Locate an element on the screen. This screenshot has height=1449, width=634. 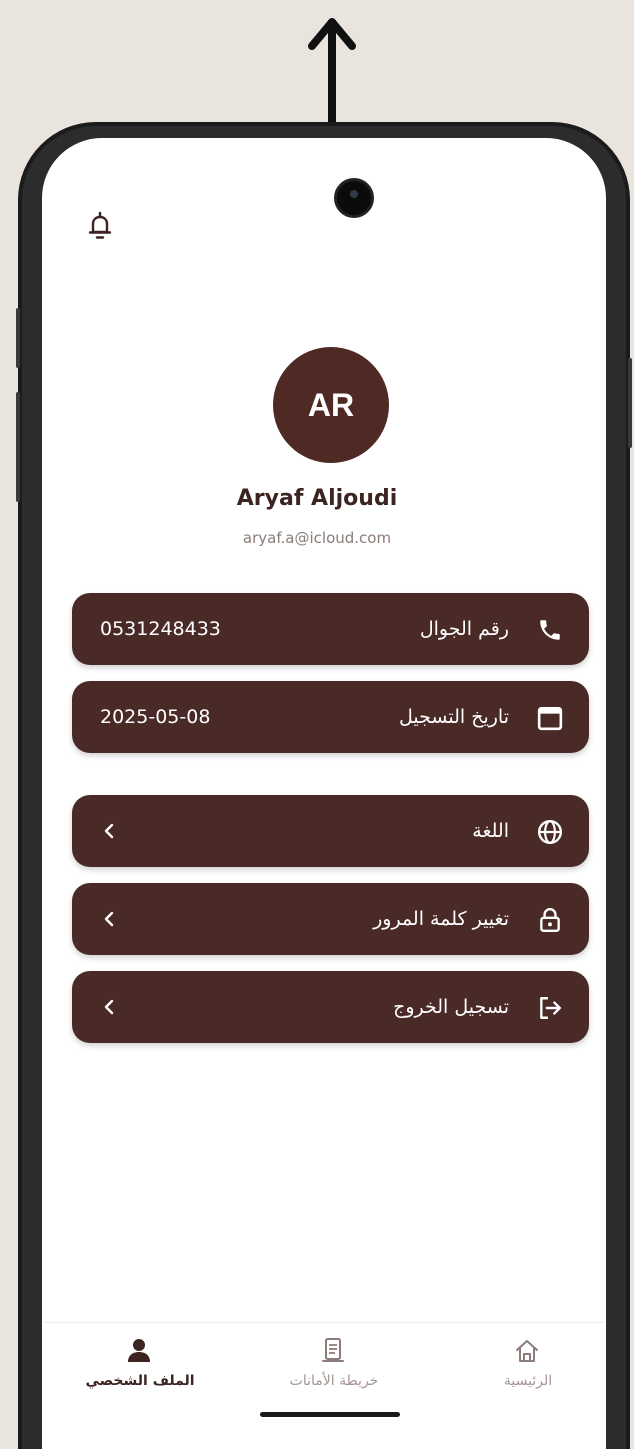
registration-date-value: 2025-05-08 is located at coordinates (155, 717).